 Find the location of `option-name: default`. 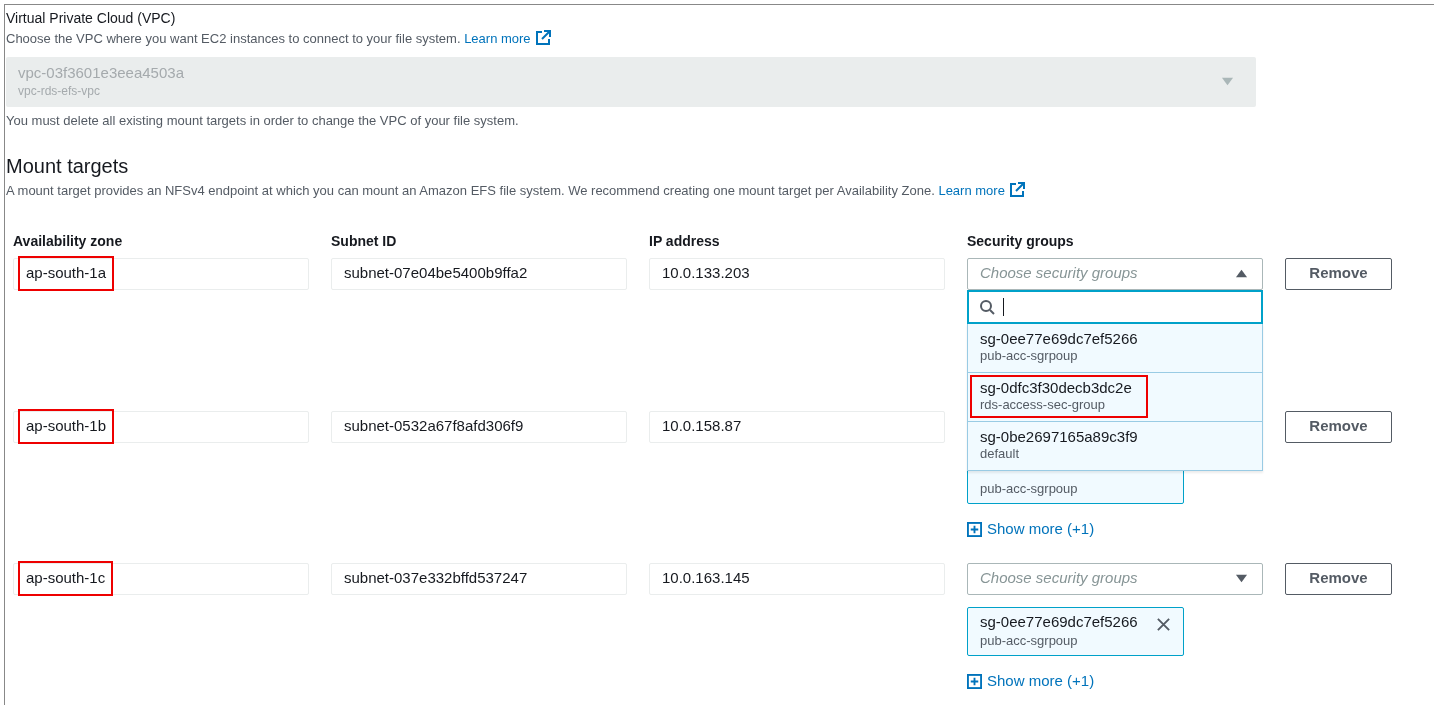

option-name: default is located at coordinates (1000, 454).